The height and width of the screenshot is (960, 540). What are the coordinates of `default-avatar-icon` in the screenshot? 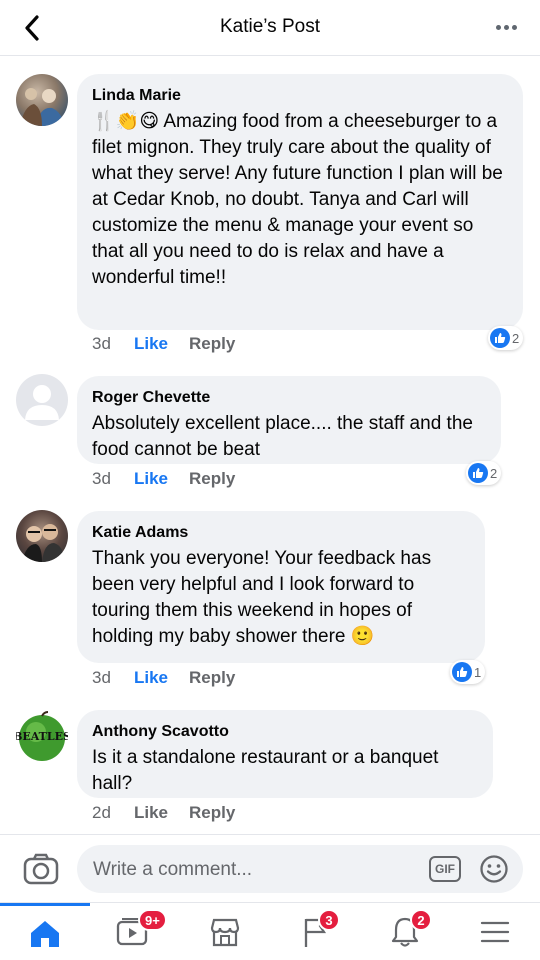 It's located at (42, 402).